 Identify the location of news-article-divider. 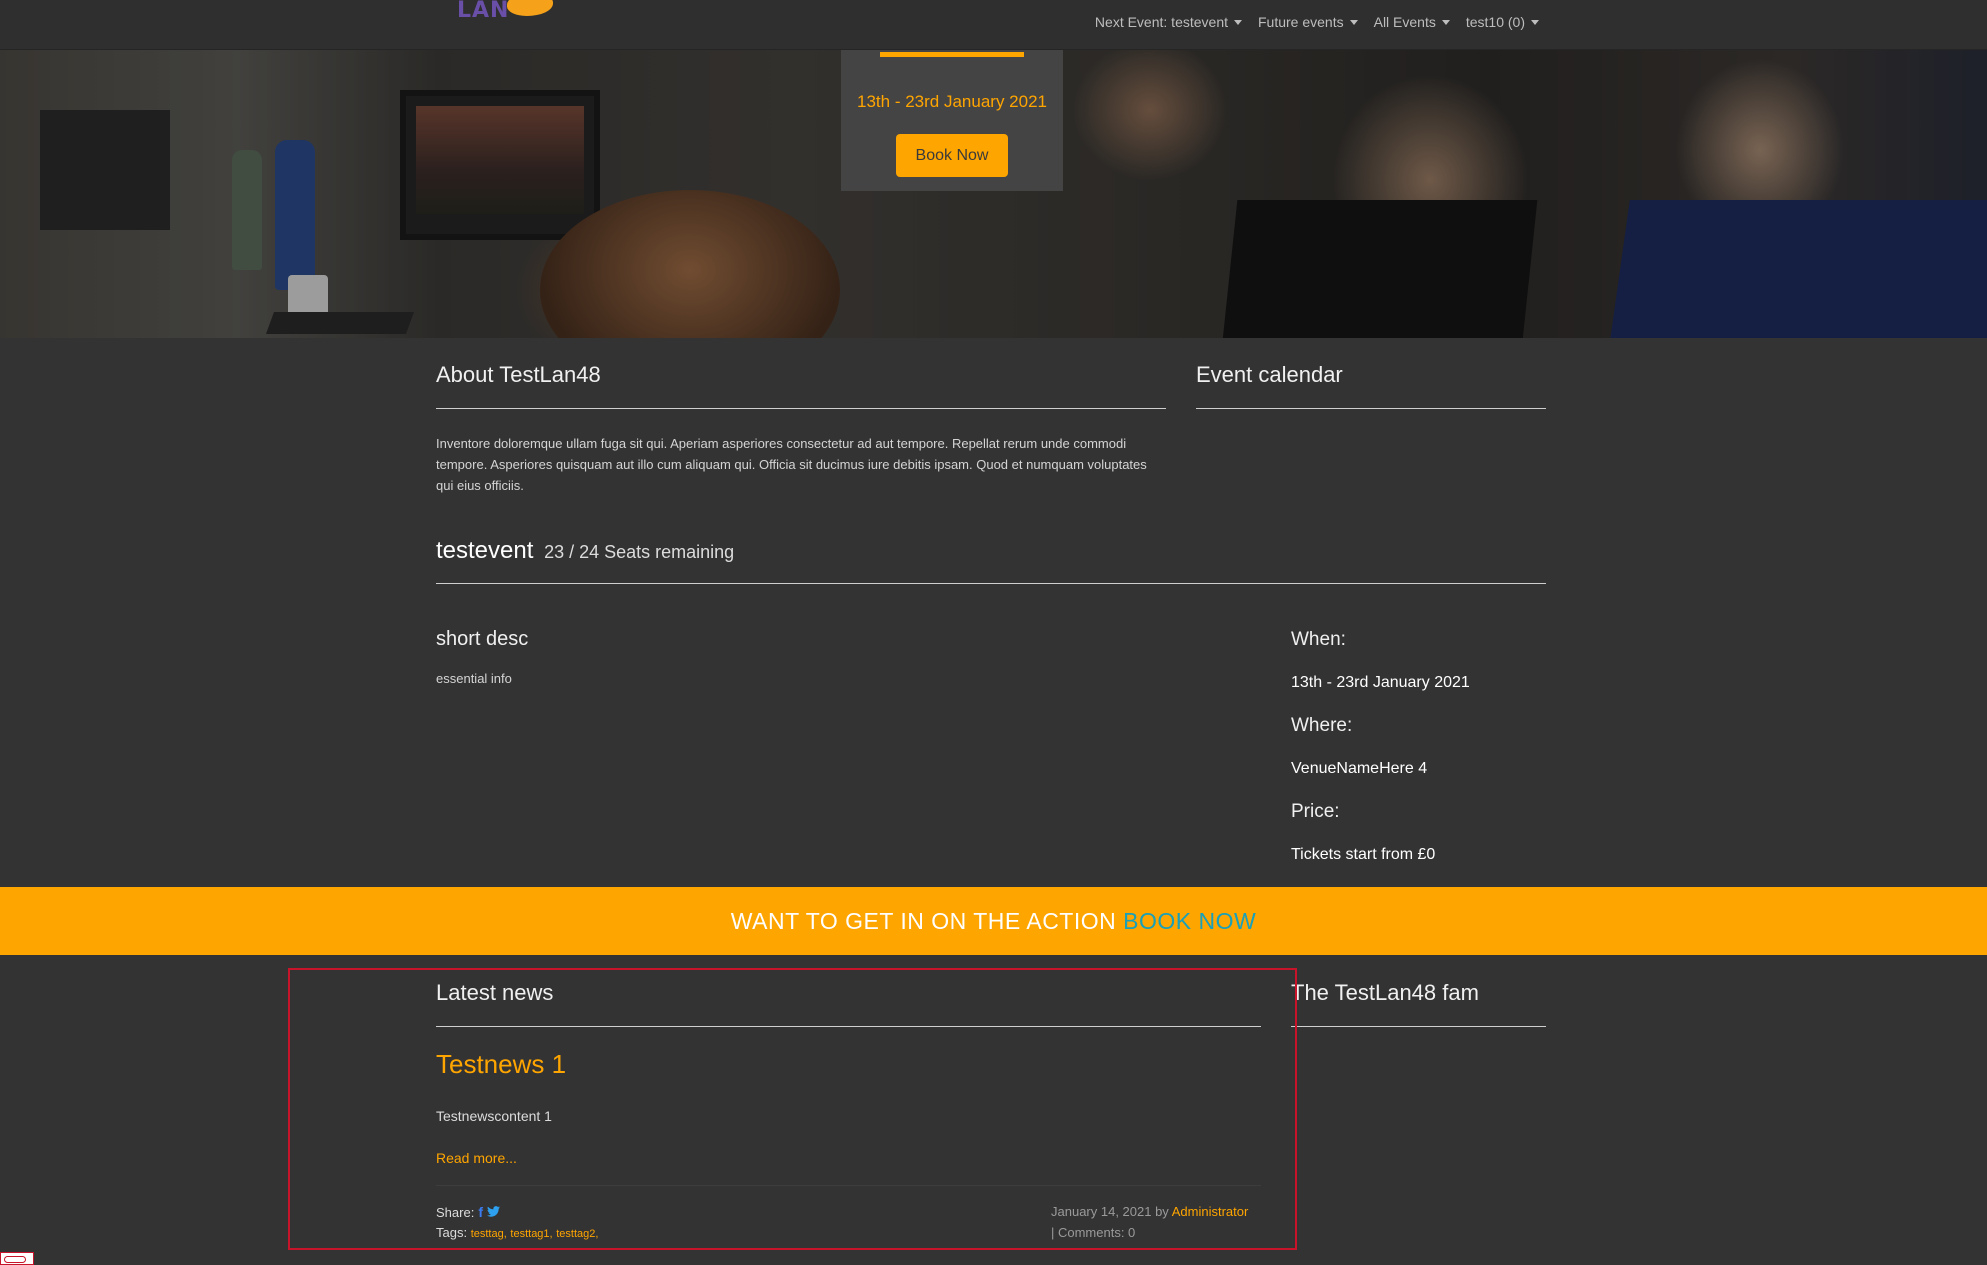
(848, 1185).